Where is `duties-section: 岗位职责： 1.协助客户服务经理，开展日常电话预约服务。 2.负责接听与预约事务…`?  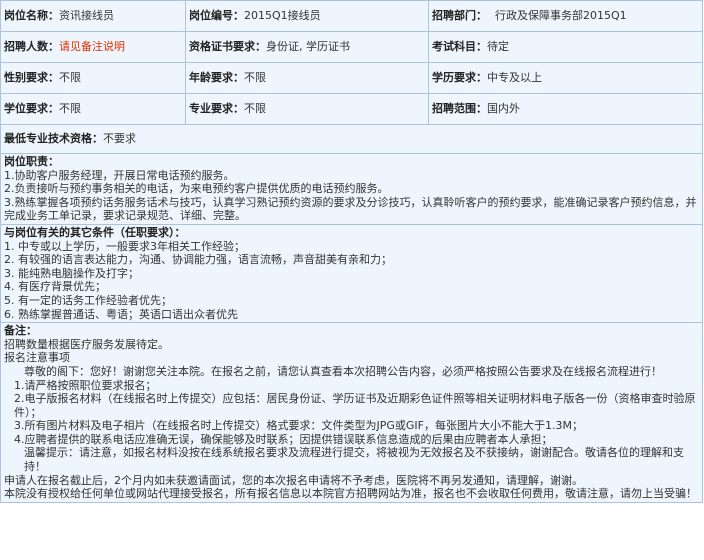 duties-section: 岗位职责： 1.协助客户服务经理，开展日常电话预约服务。 2.负责接听与预约事务… is located at coordinates (351, 189).